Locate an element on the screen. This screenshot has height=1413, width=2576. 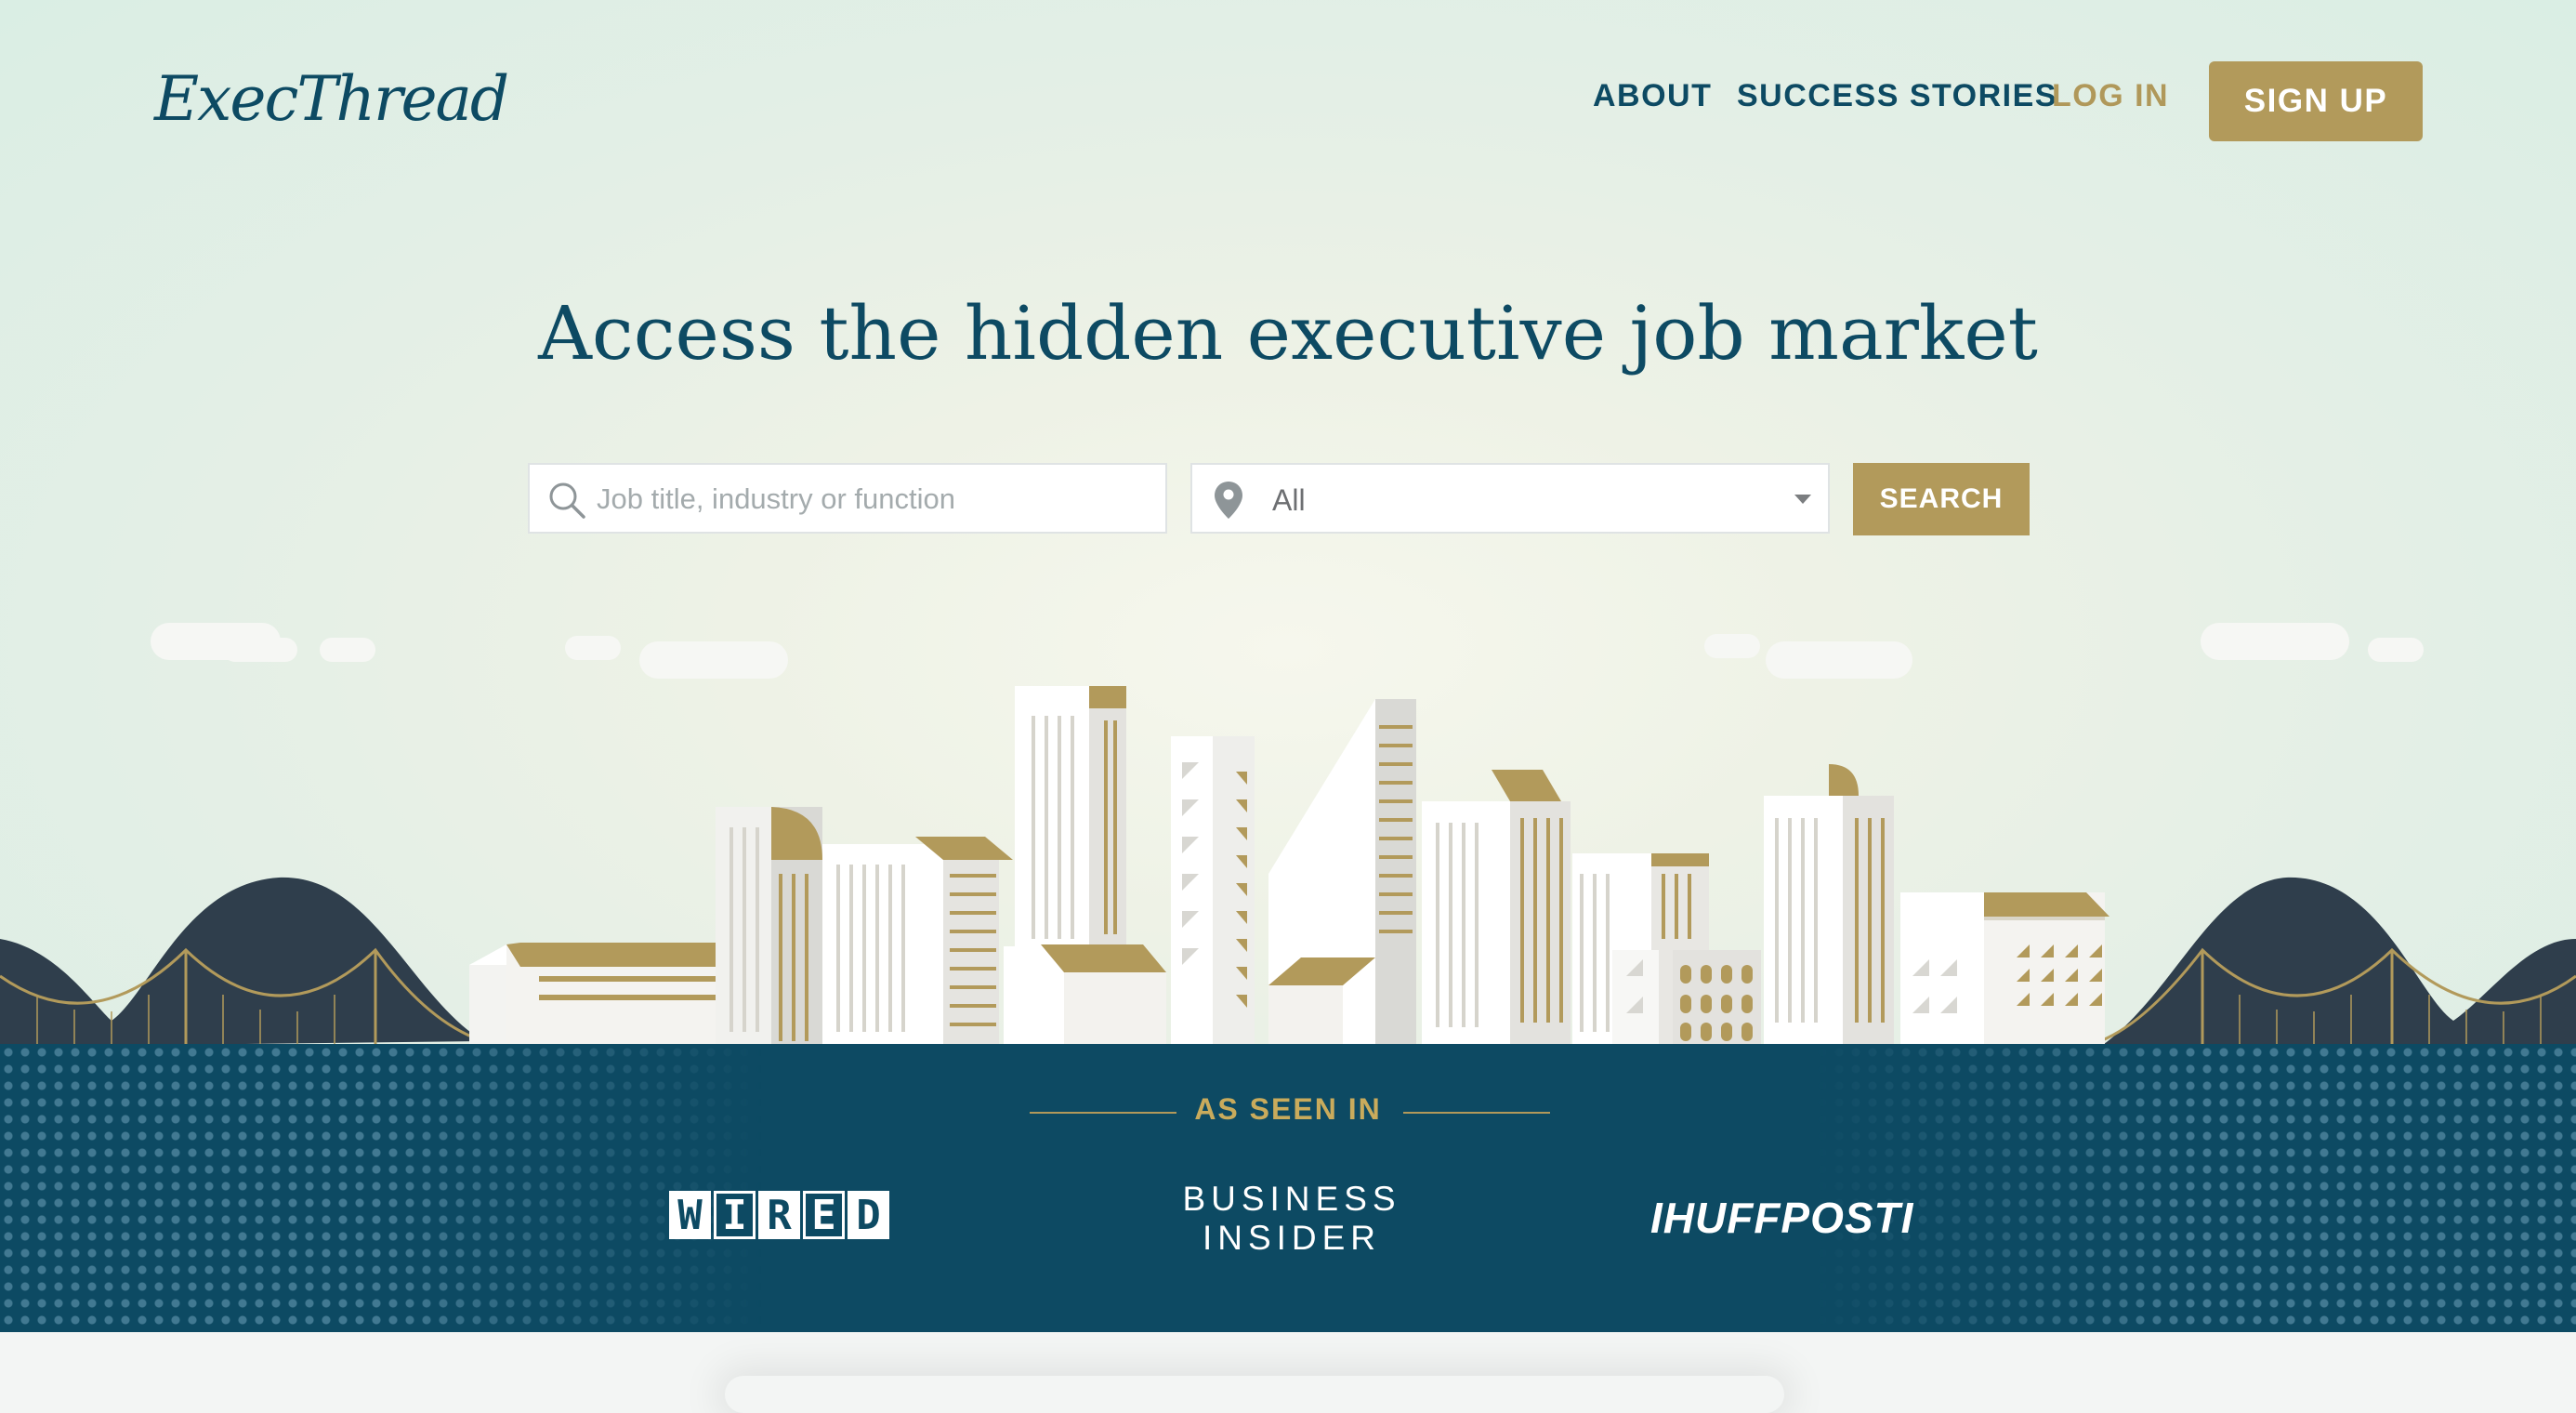
business-insider-line1: BUSINESS is located at coordinates (1291, 1199).